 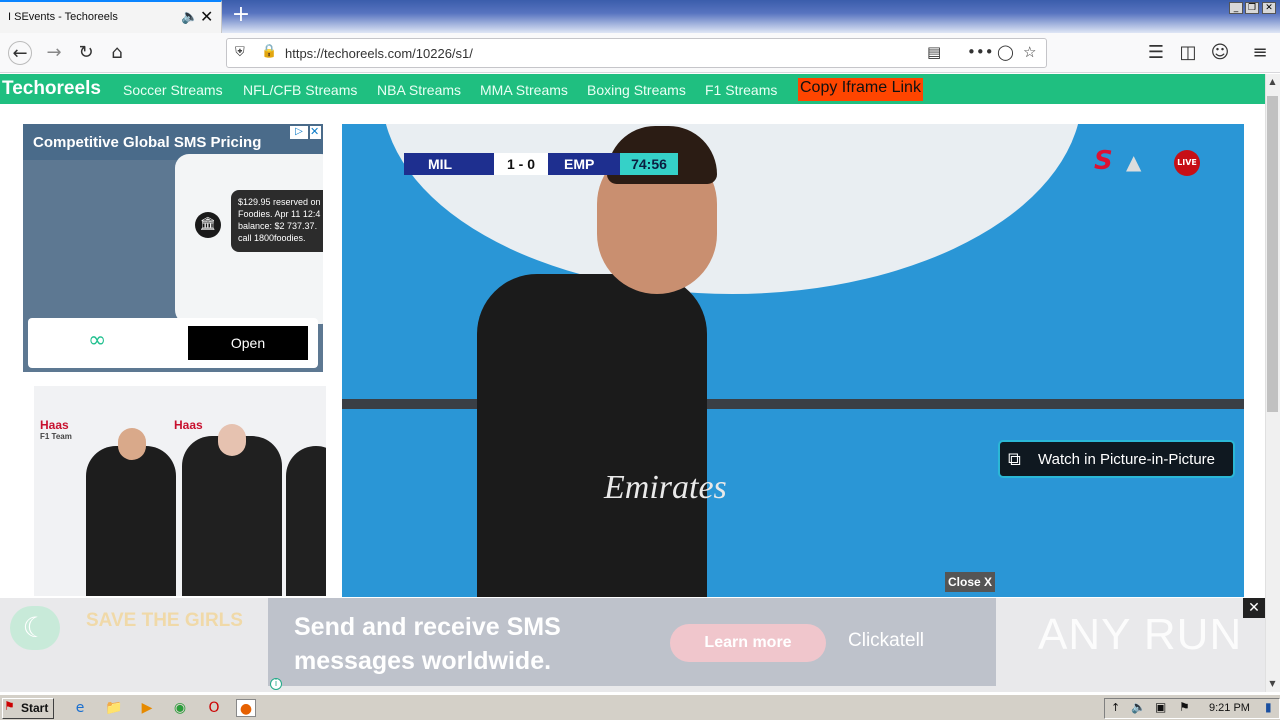 I want to click on pip-icon: ⧉, so click(x=1014, y=459).